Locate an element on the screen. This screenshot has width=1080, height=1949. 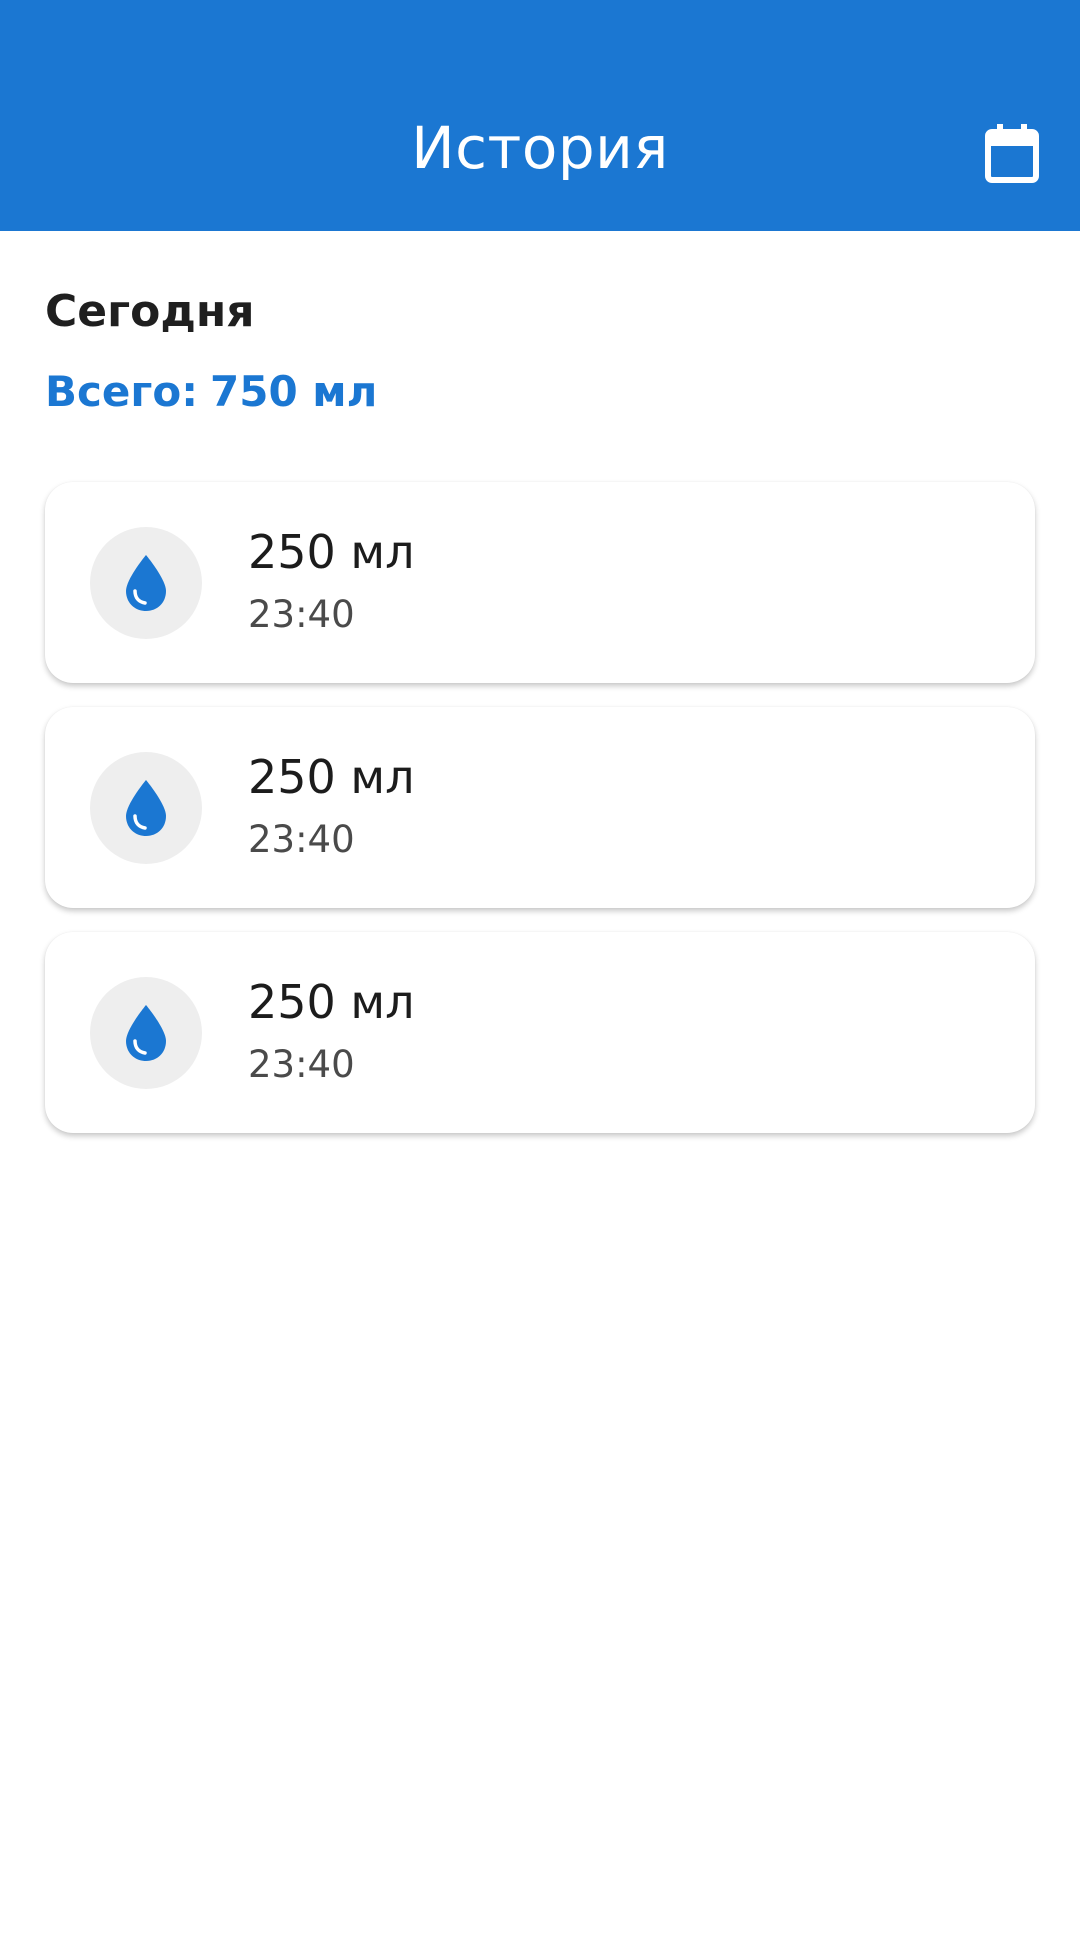
page-title: История is located at coordinates (540, 148).